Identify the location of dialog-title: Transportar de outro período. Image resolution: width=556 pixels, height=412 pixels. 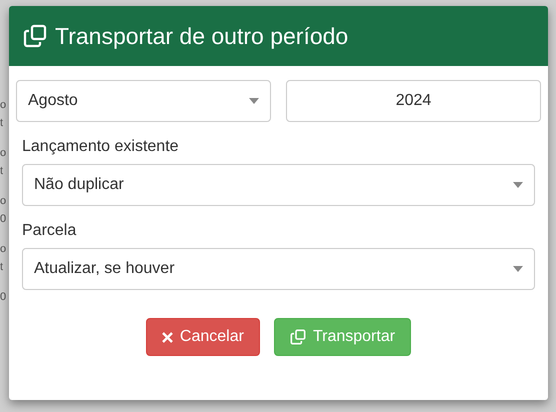
(201, 36).